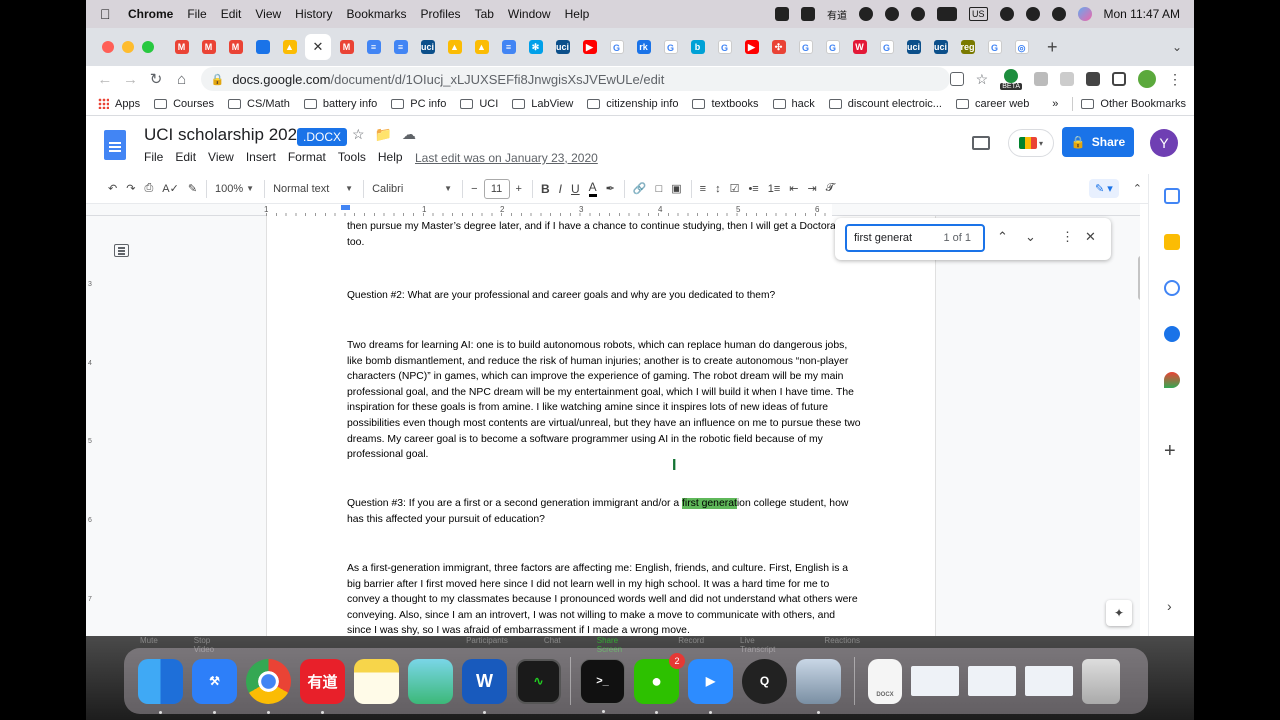 This screenshot has height=720, width=1280. What do you see at coordinates (131, 79) in the screenshot?
I see `forward-button: →` at bounding box center [131, 79].